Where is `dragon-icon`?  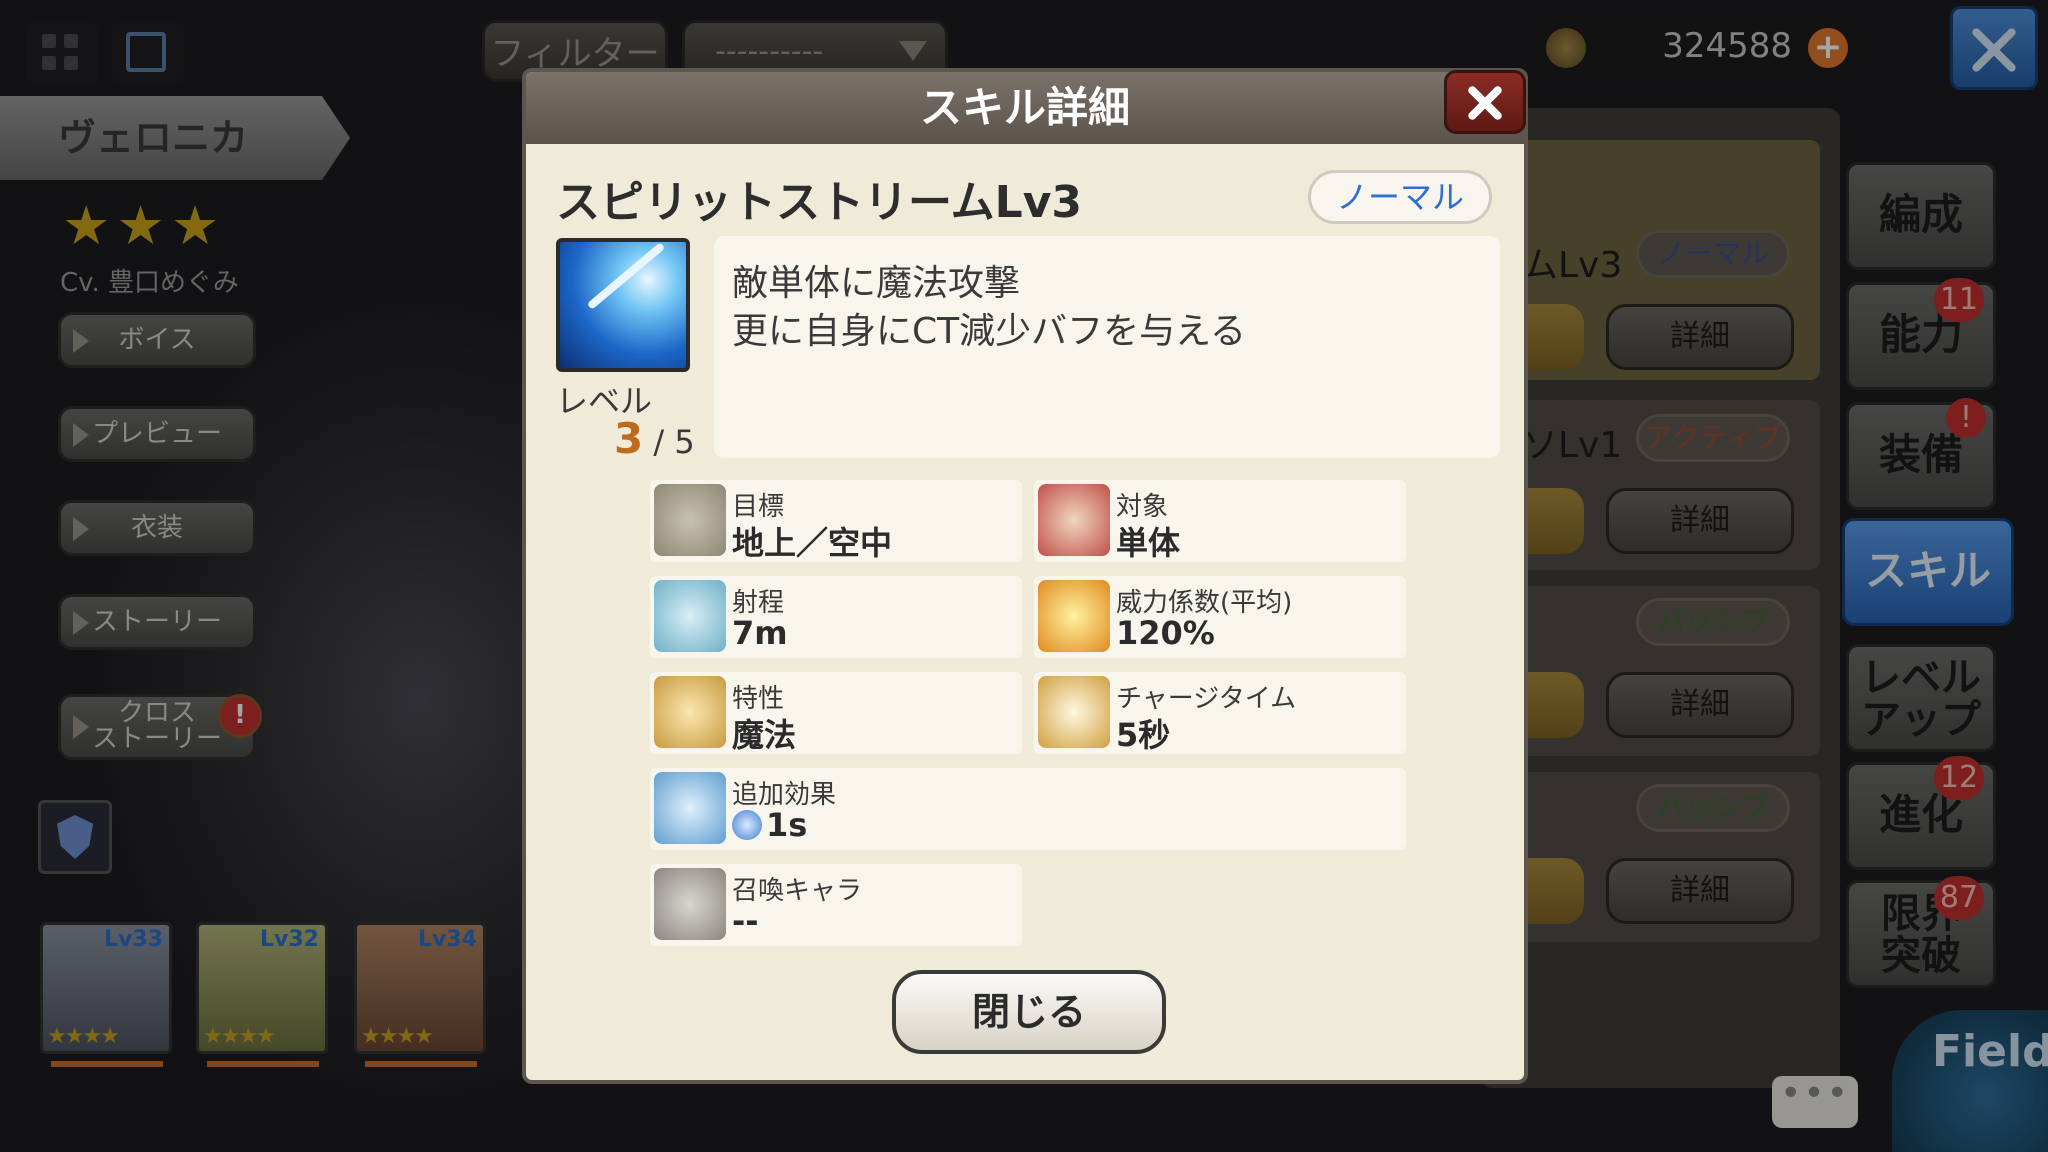
dragon-icon is located at coordinates (690, 904).